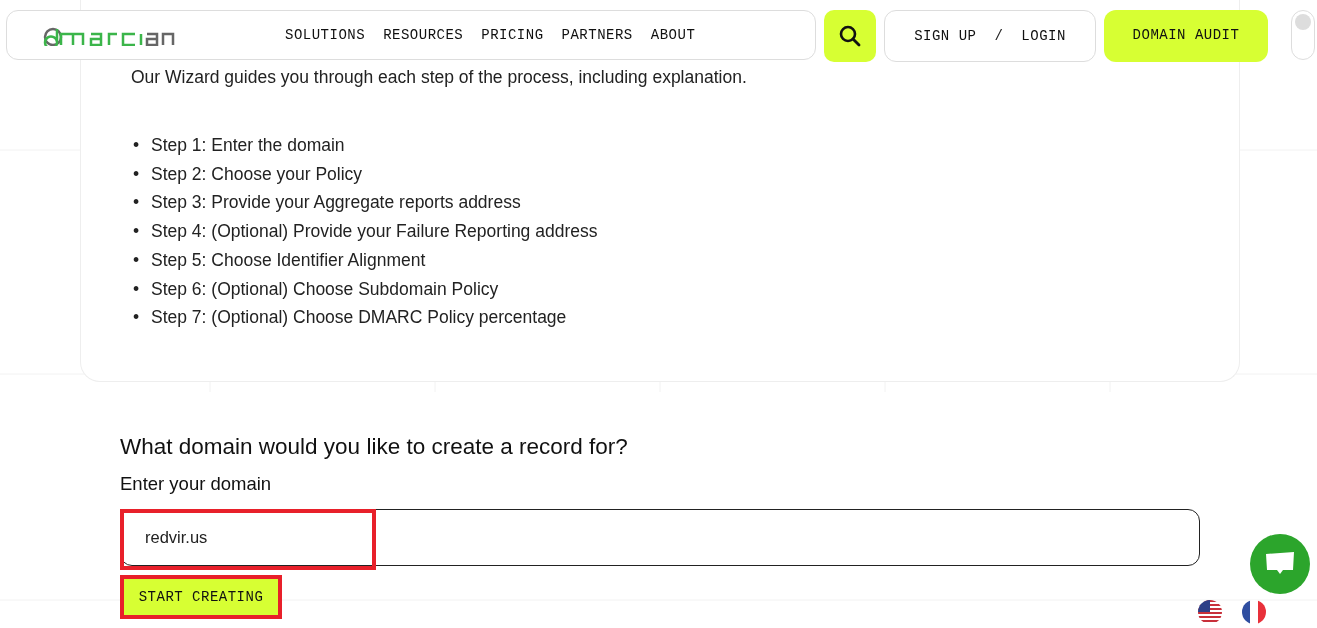 The width and height of the screenshot is (1317, 628). Describe the element at coordinates (673, 35) in the screenshot. I see `nav-link: ABOUT` at that location.